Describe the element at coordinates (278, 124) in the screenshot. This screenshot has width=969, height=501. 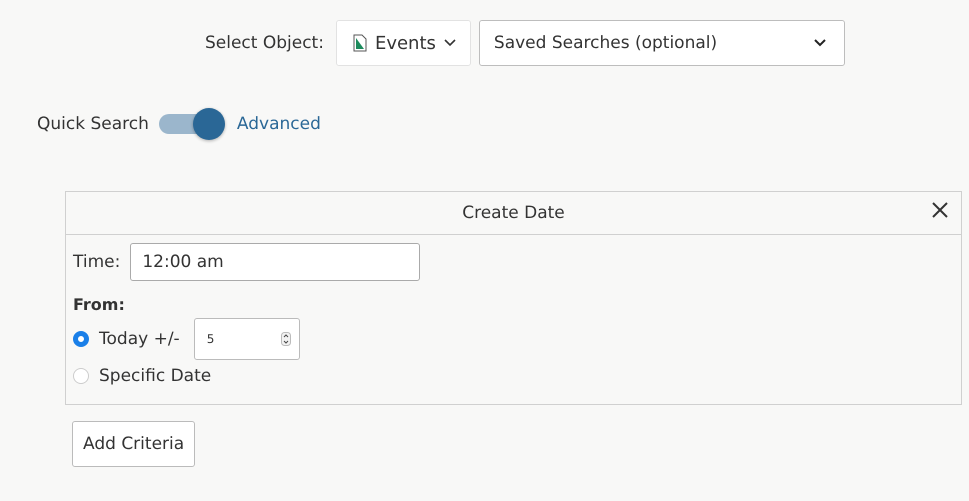
I see `advanced-label: Advanced` at that location.